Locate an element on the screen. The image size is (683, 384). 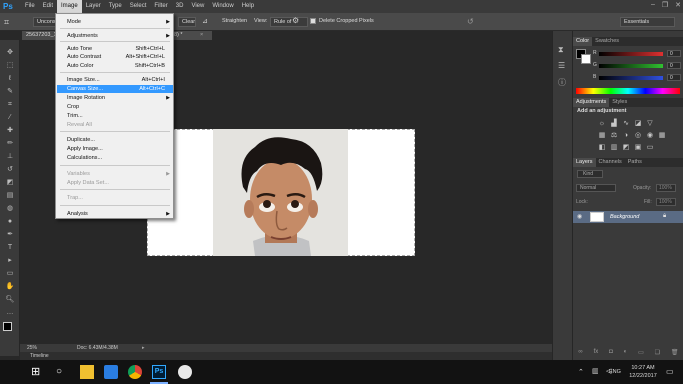
hue-saturation-icon: ▦ is located at coordinates (602, 136).